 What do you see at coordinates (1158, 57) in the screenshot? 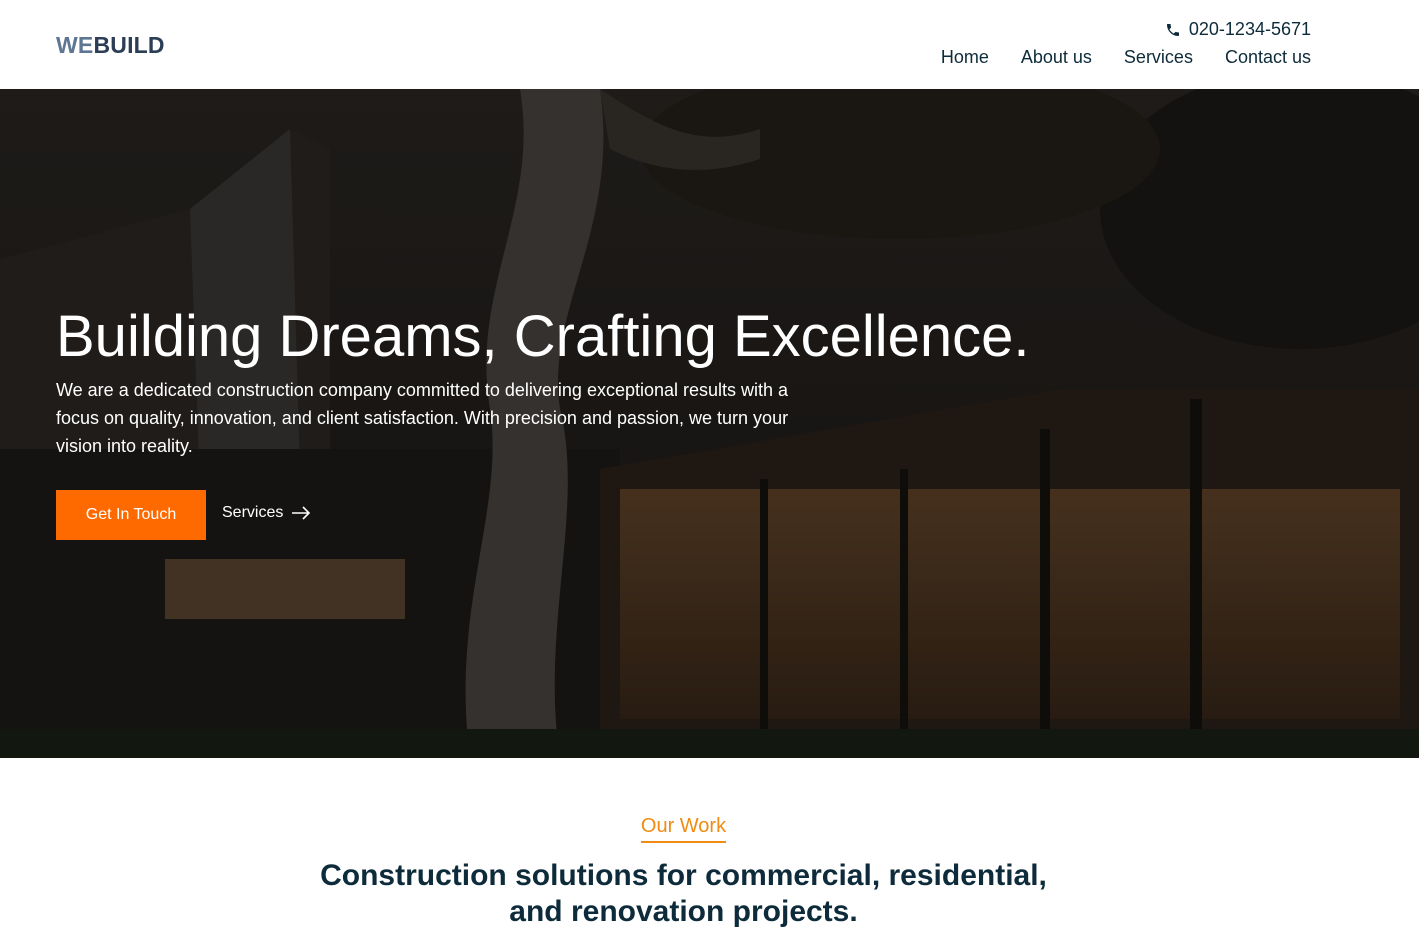
I see `nav-services: Services` at bounding box center [1158, 57].